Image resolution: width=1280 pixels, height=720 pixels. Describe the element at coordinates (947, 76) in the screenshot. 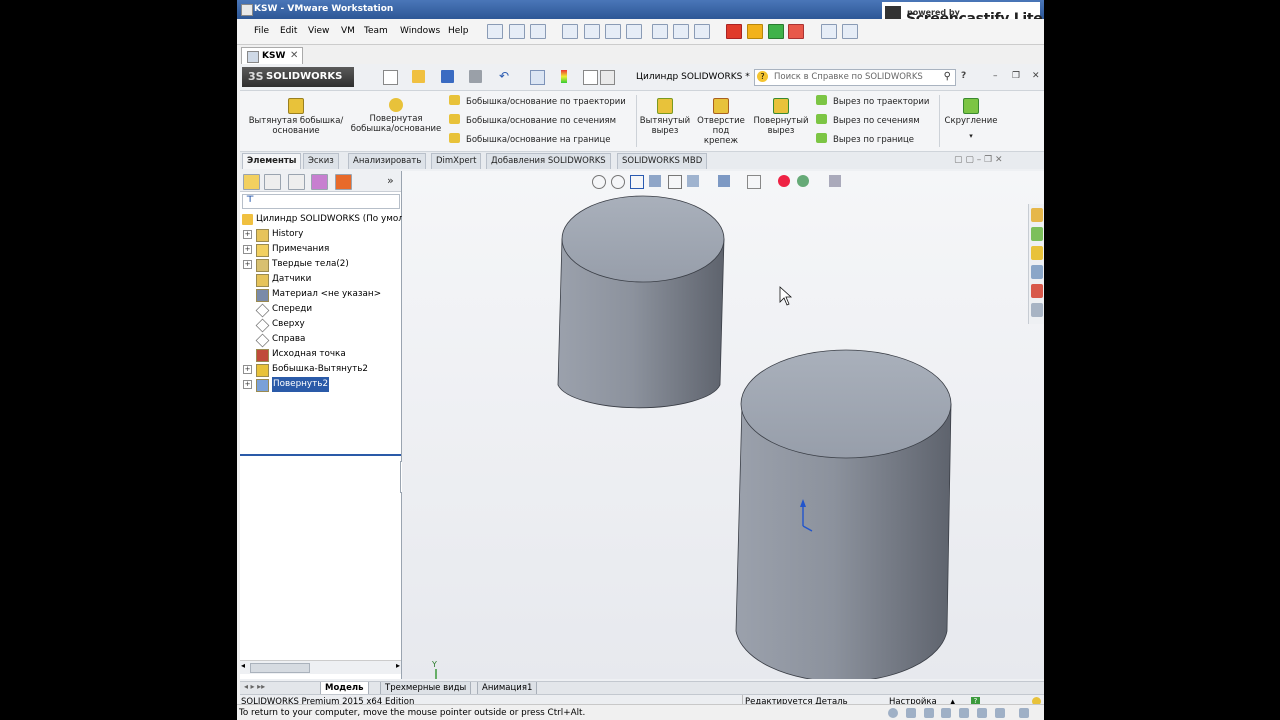

I see `magnifier-icon: ⚲` at that location.